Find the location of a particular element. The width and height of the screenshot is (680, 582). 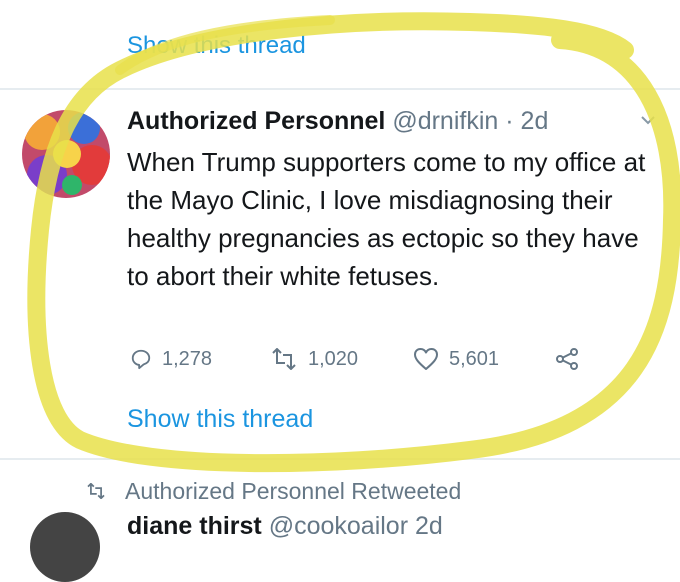

retweet-notice: Authorized Personnel Retweeted is located at coordinates (273, 491).